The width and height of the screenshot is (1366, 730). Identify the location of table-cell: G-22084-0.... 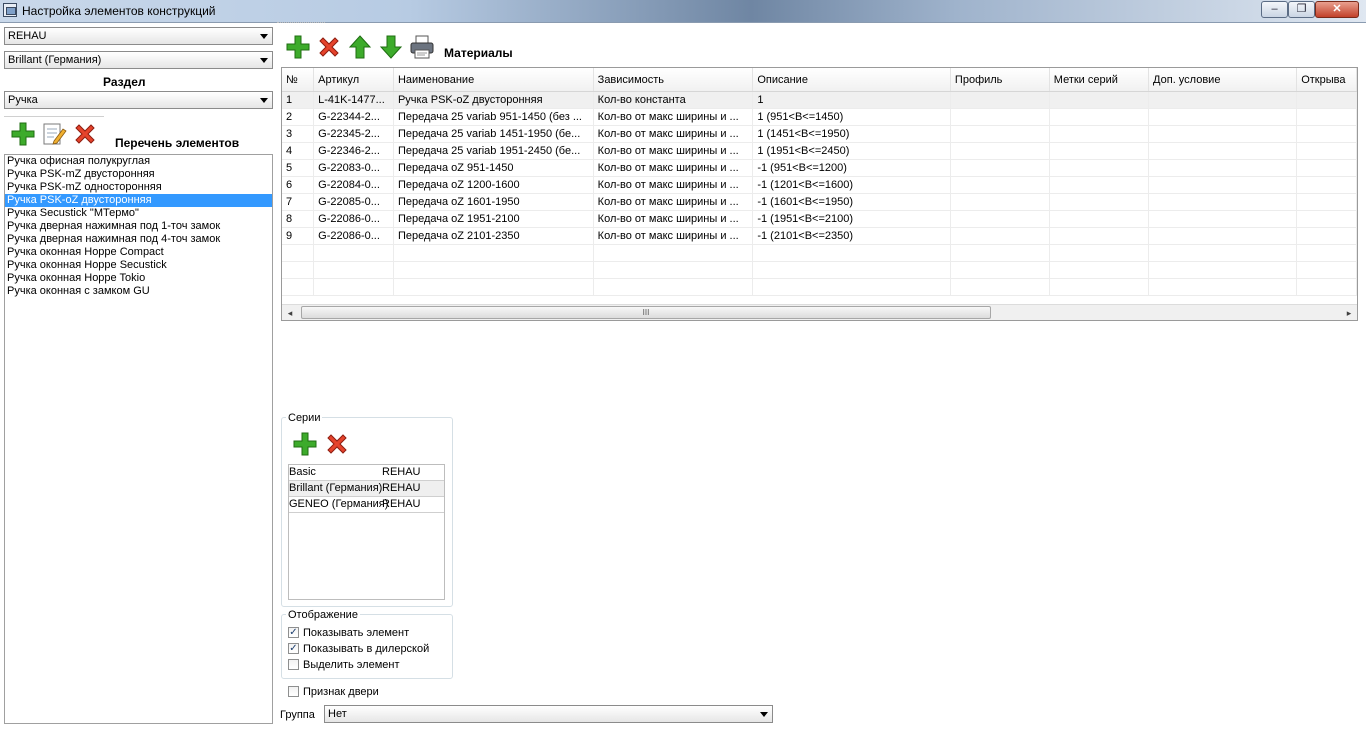
(353, 185).